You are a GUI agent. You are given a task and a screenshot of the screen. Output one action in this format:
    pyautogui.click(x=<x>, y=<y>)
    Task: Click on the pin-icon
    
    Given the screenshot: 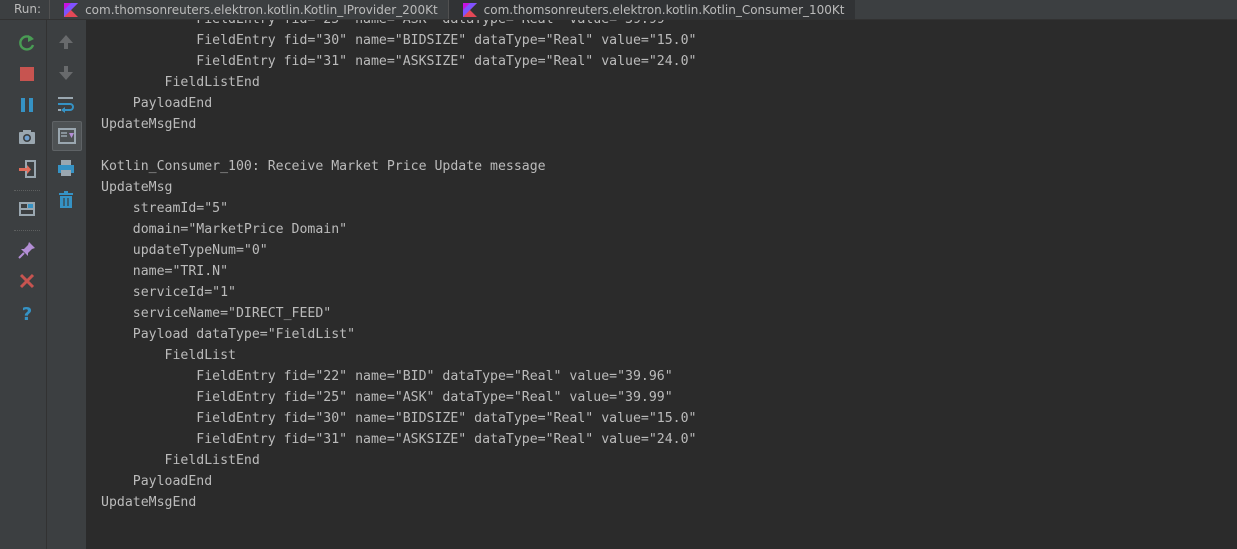 What is the action you would take?
    pyautogui.click(x=26, y=250)
    